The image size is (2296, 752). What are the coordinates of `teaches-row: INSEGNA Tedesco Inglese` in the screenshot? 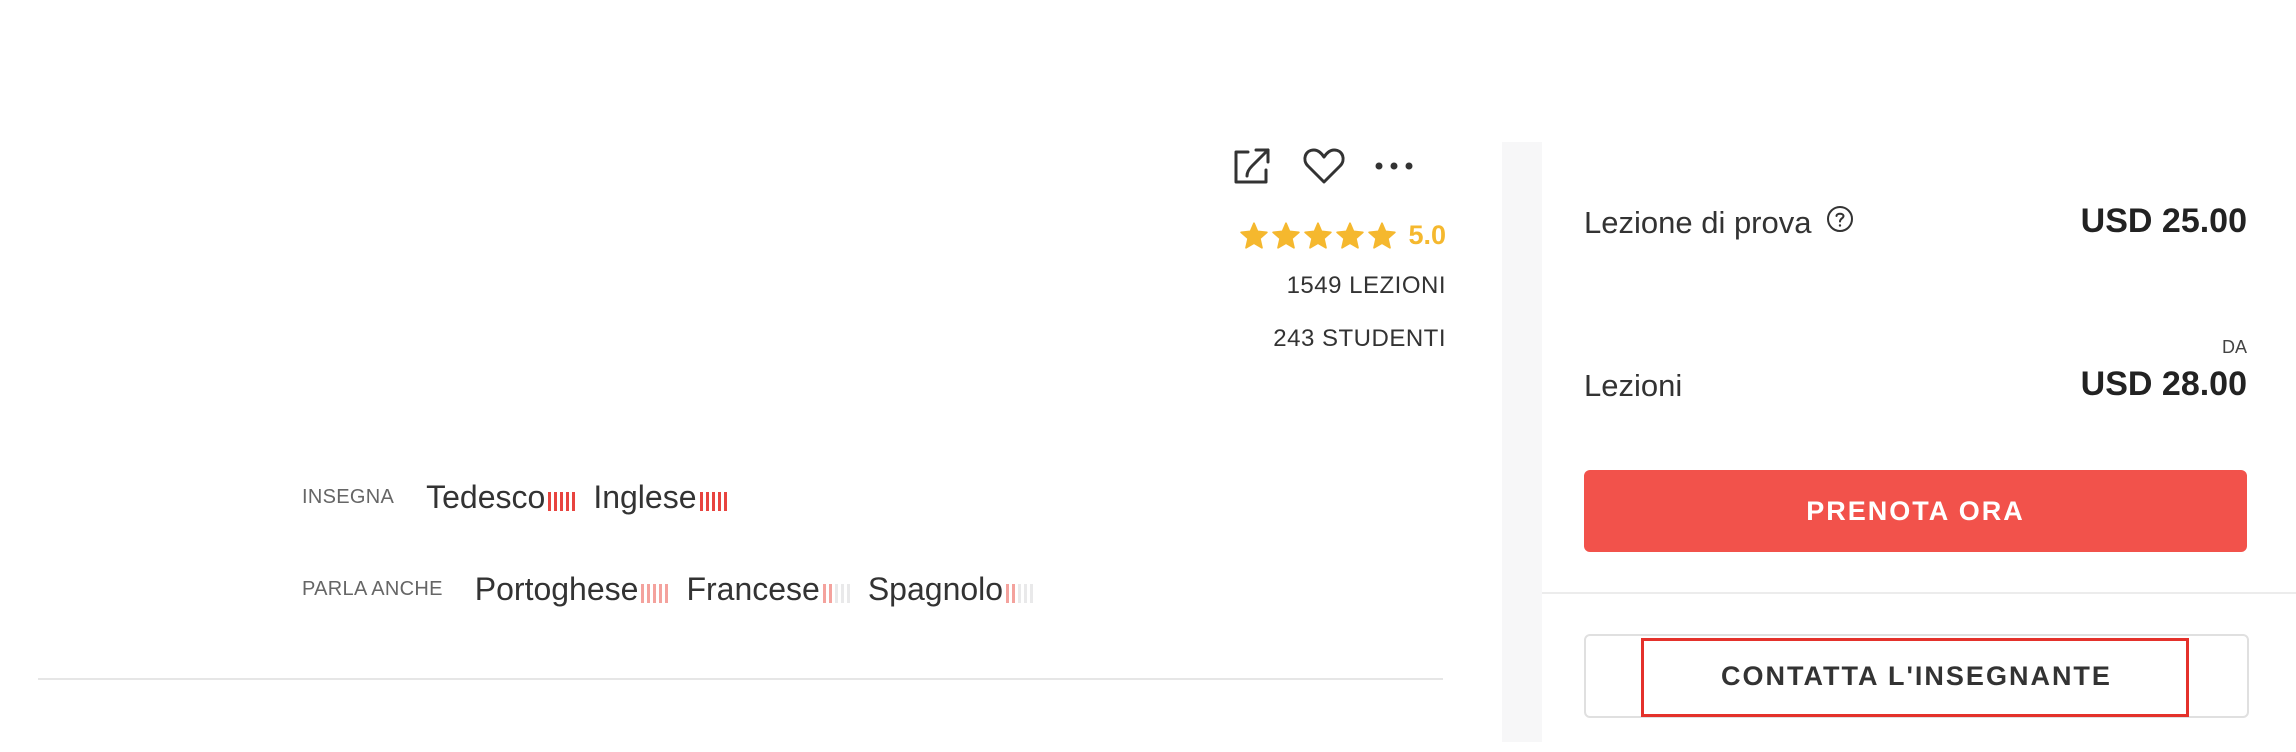 It's located at (523, 497).